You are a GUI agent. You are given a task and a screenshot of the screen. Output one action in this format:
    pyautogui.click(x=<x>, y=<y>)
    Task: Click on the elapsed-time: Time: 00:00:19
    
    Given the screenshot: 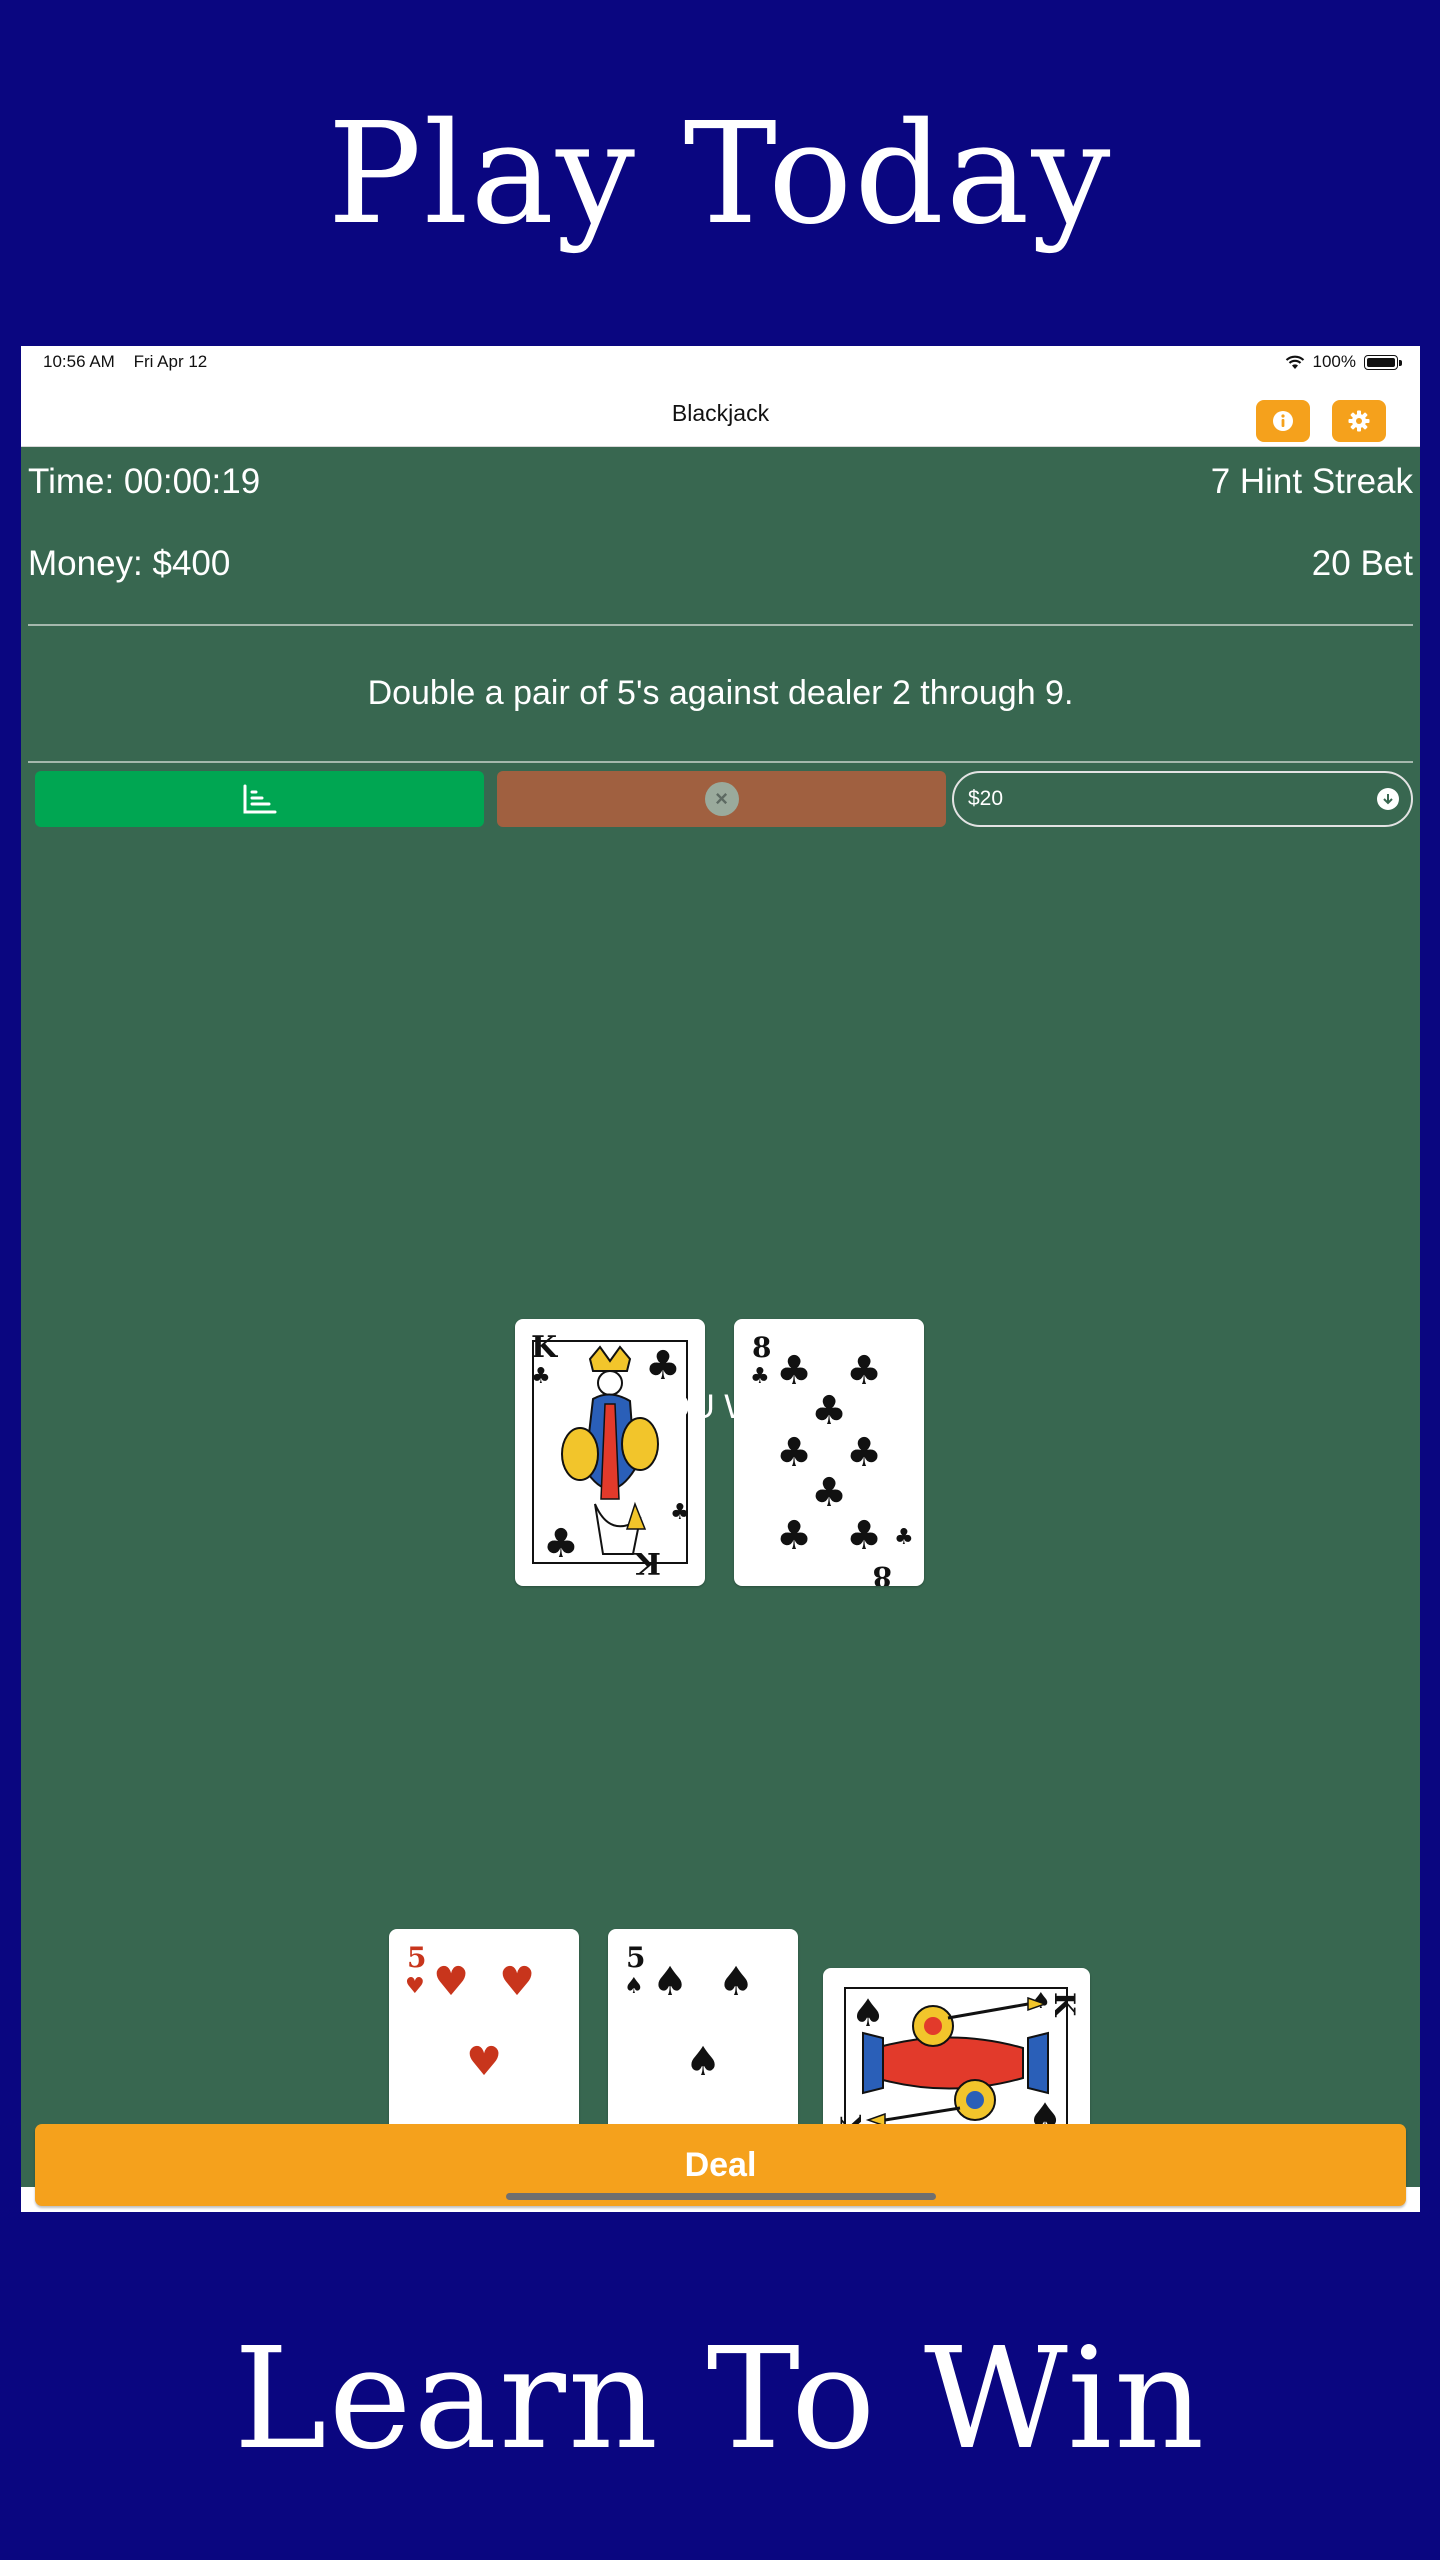 What is the action you would take?
    pyautogui.click(x=144, y=481)
    